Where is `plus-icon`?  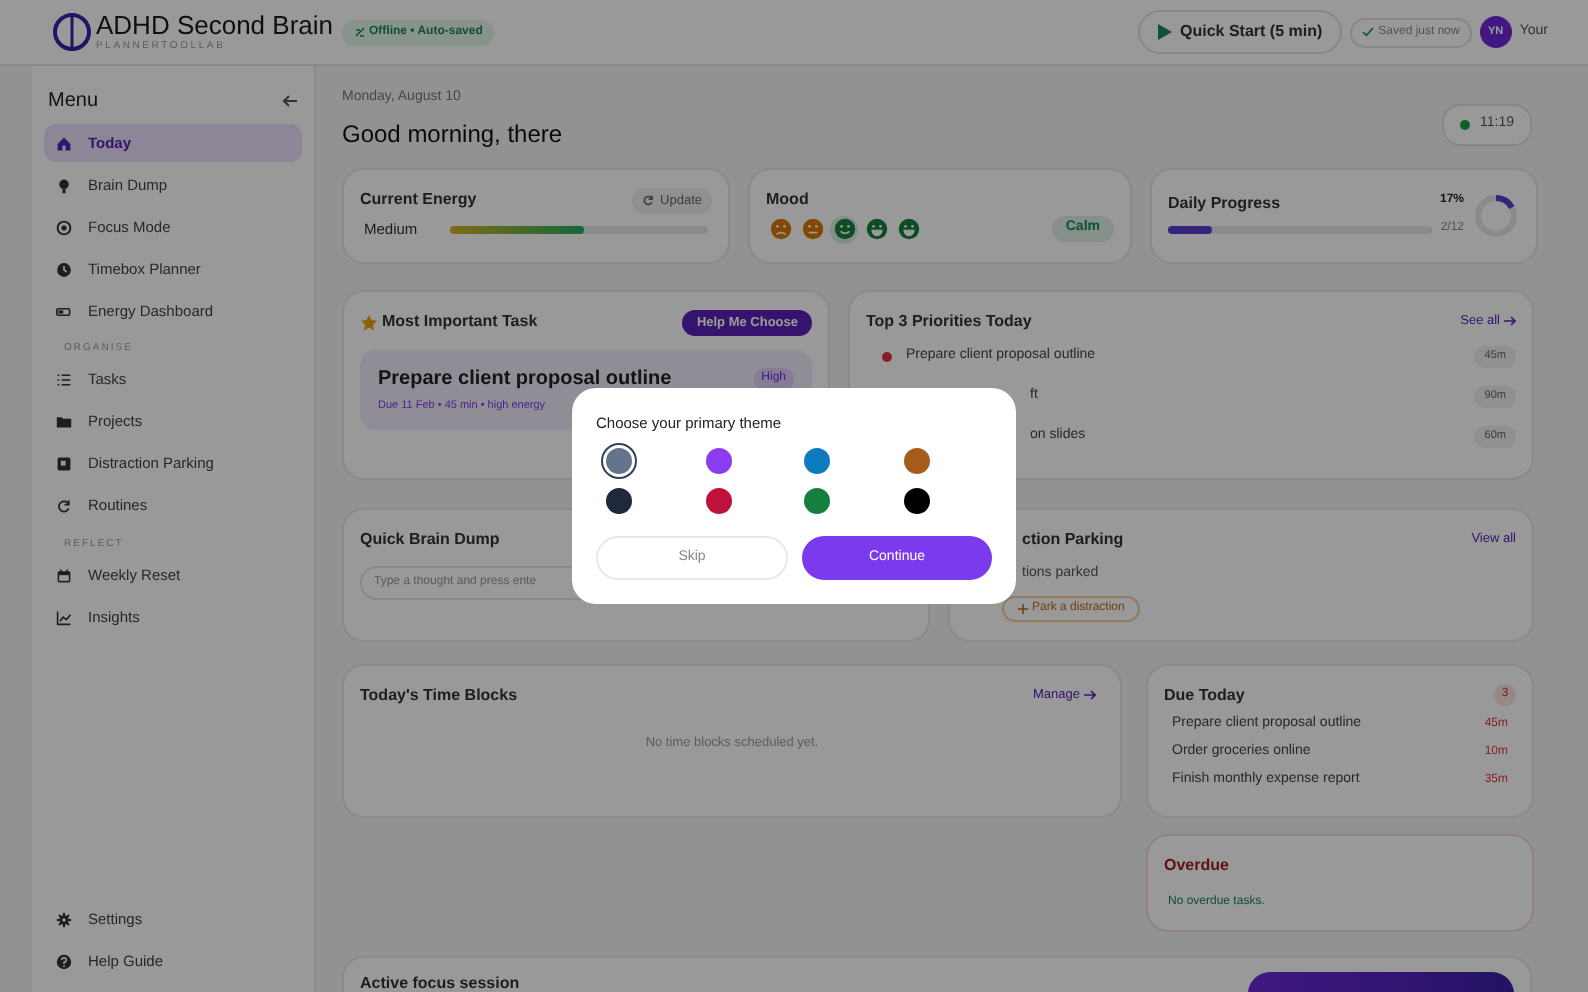
plus-icon is located at coordinates (1023, 609).